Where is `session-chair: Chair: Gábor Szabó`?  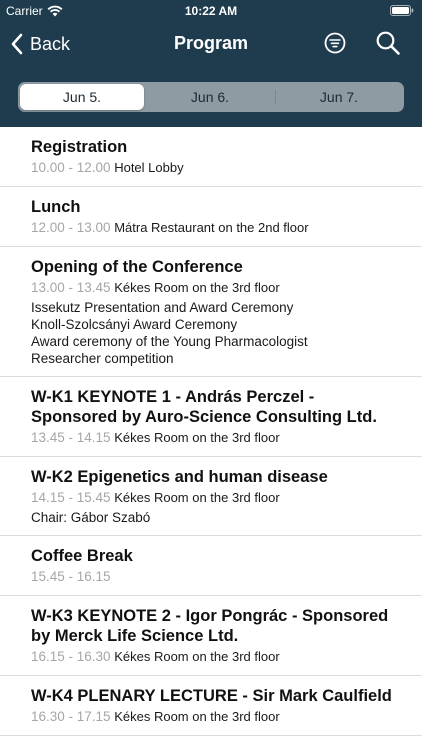 session-chair: Chair: Gábor Szabó is located at coordinates (91, 517).